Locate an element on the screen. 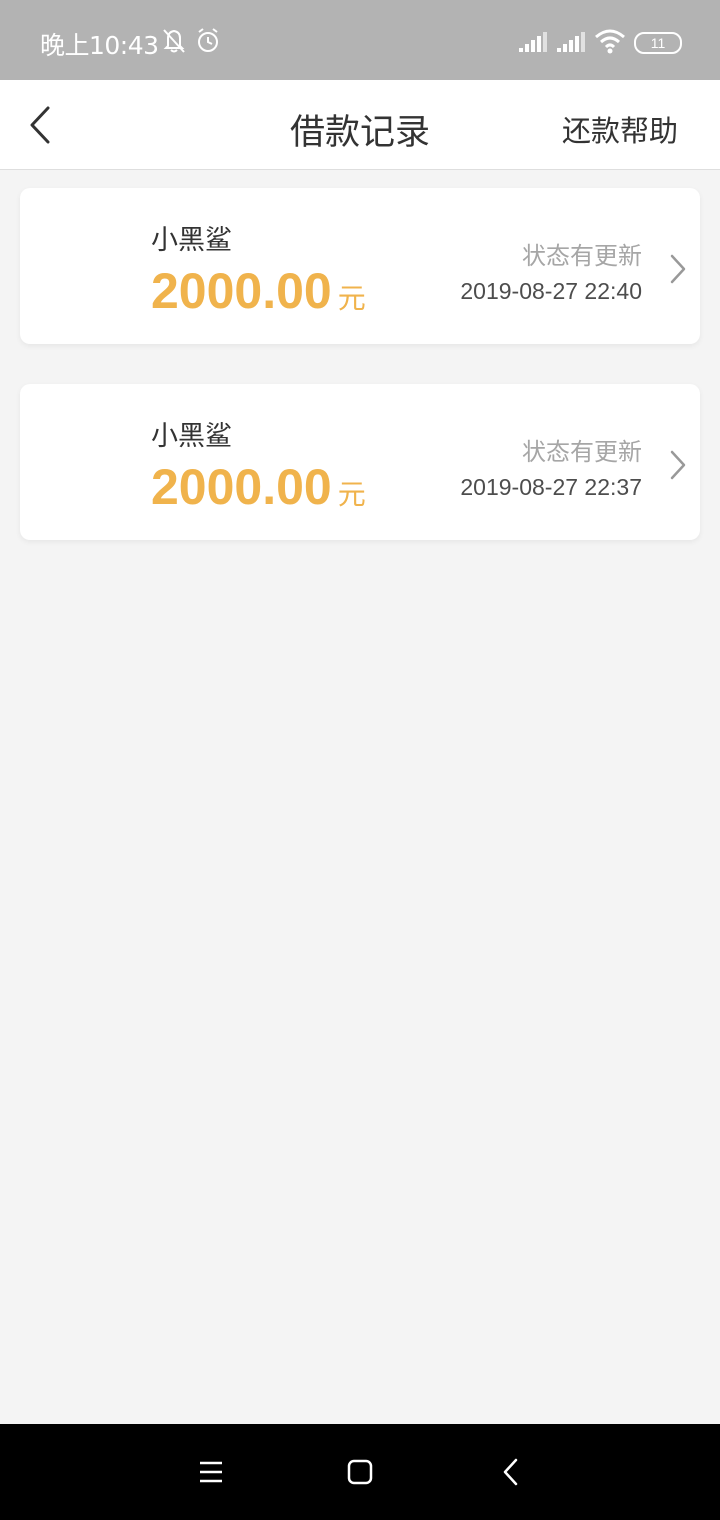 The image size is (720, 1520). repayment-help-link: 还款帮助 is located at coordinates (620, 129).